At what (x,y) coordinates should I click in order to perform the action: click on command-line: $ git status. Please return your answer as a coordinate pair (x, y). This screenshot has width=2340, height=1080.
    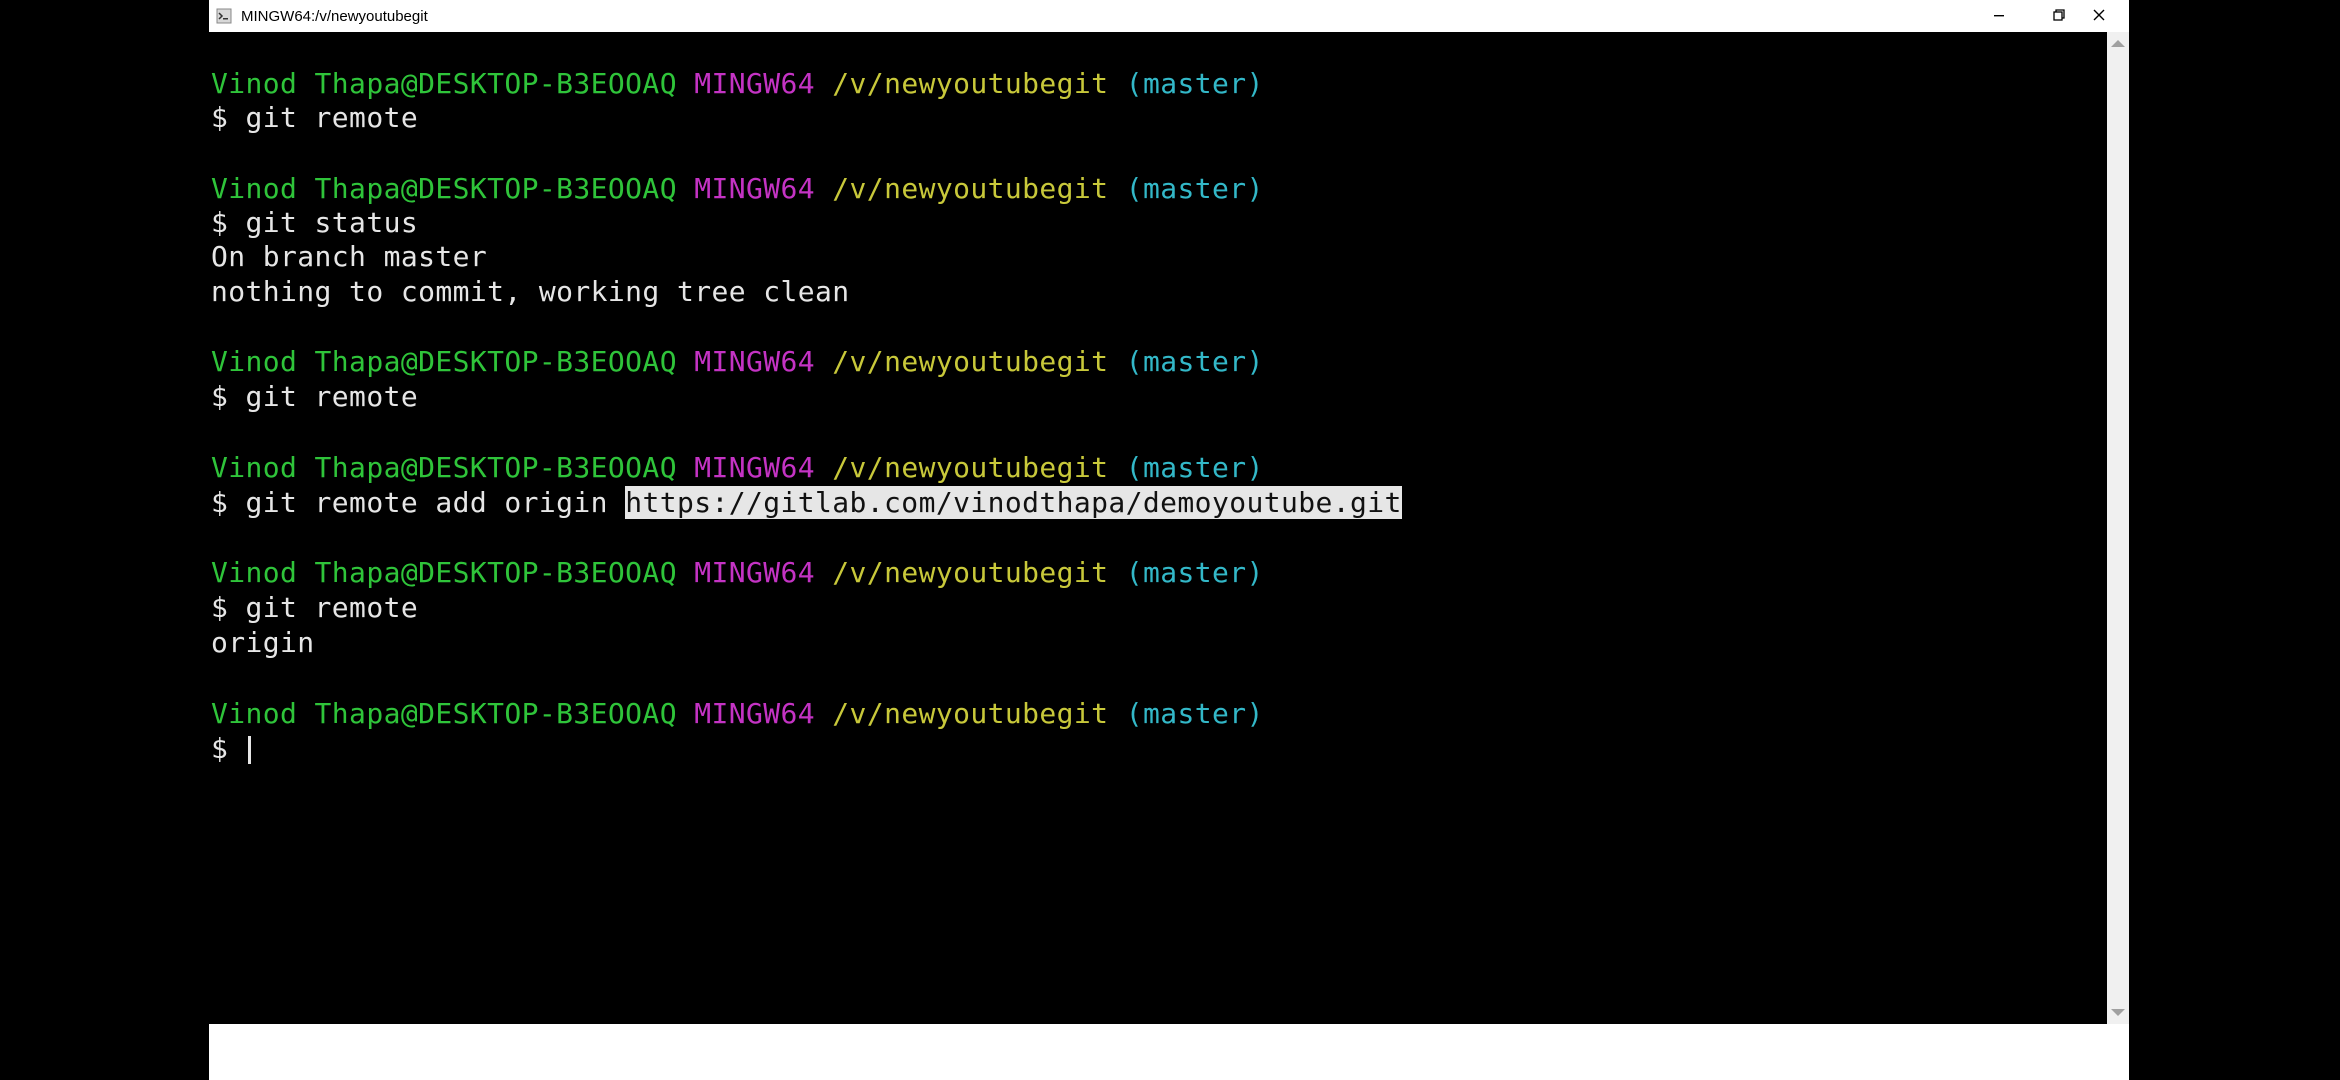
    Looking at the image, I should click on (315, 222).